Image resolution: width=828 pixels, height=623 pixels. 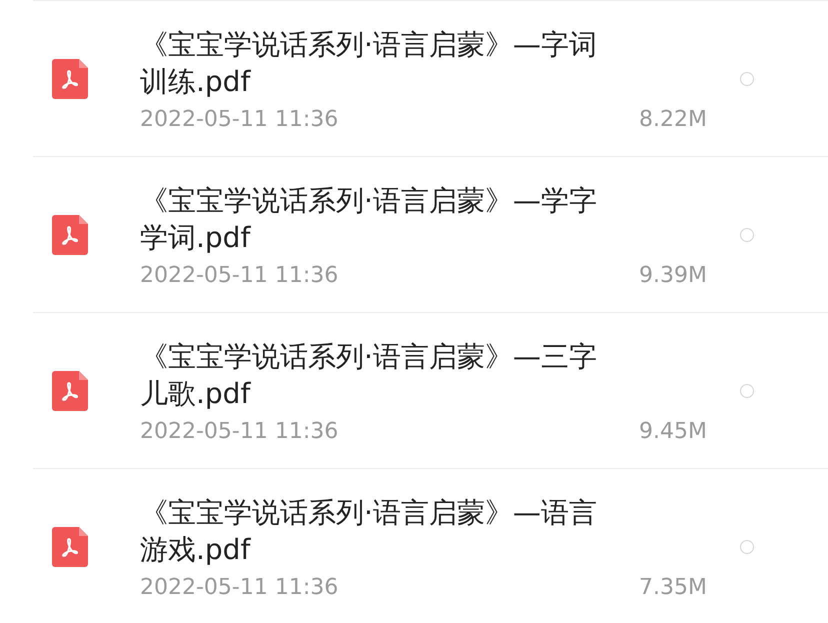 I want to click on file-name: 《宝宝学说话系列·语言启蒙》—字词训练.pdf, so click(x=369, y=63).